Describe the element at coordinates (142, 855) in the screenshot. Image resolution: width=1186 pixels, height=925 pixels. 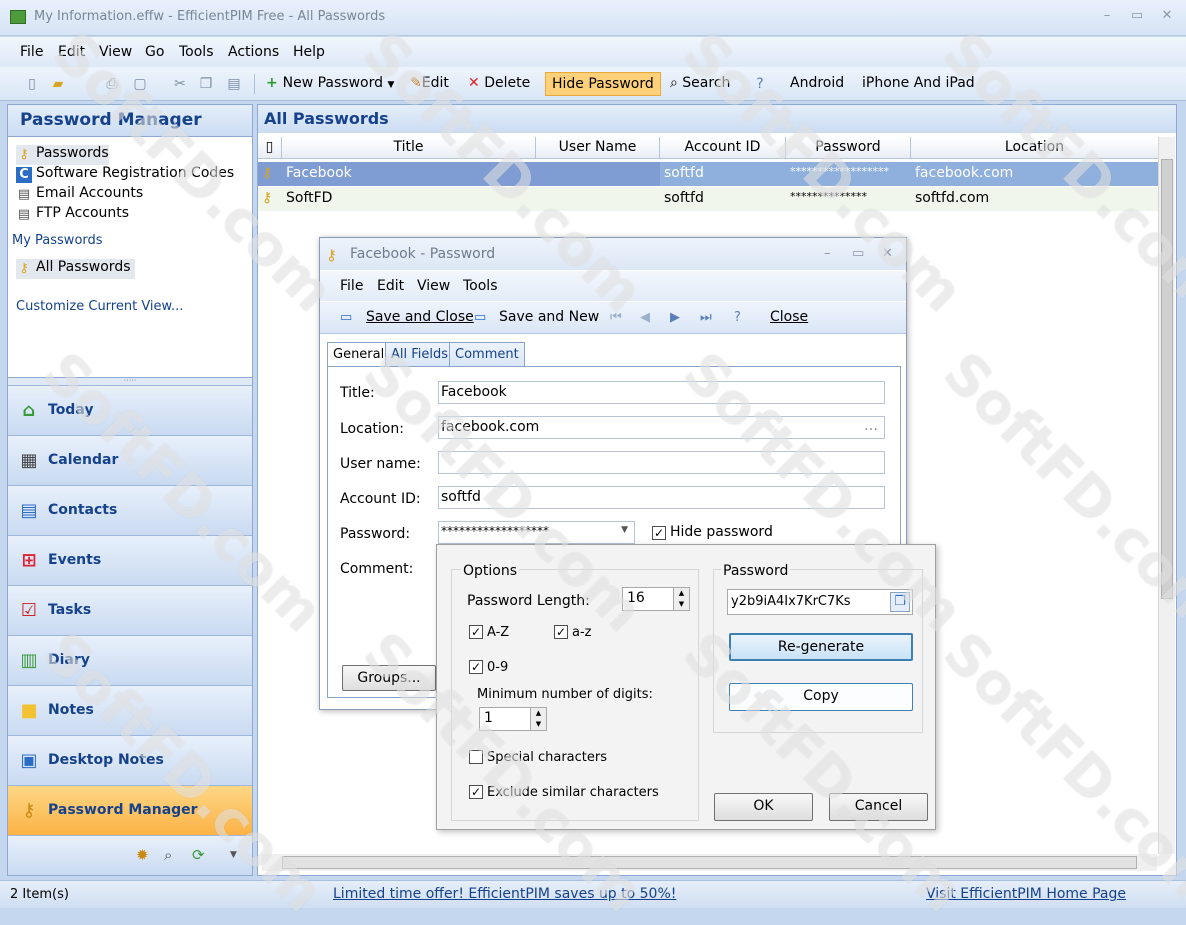
I see `settings-icon: ✹` at that location.